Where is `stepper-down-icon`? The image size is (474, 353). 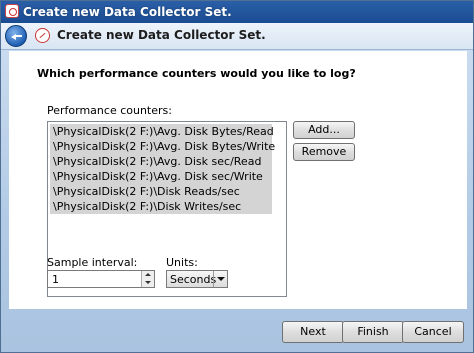 stepper-down-icon is located at coordinates (148, 282).